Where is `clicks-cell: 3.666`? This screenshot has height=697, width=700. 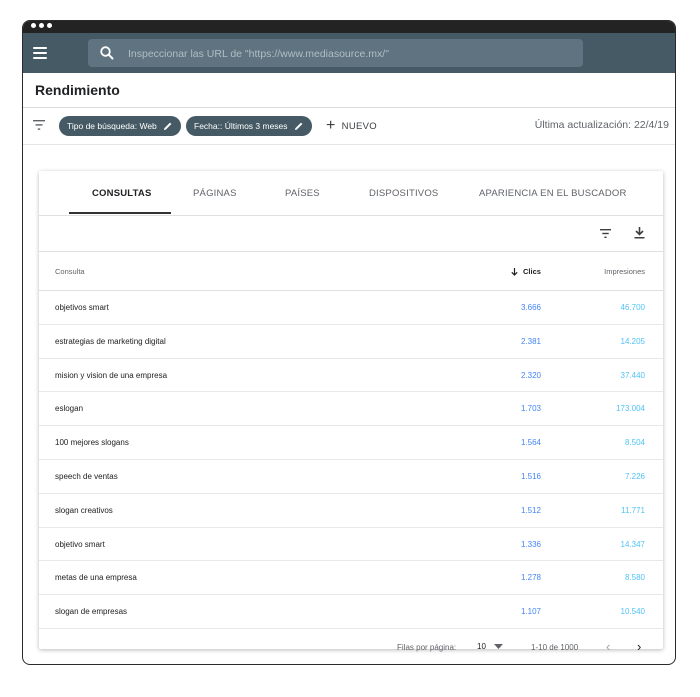 clicks-cell: 3.666 is located at coordinates (530, 307).